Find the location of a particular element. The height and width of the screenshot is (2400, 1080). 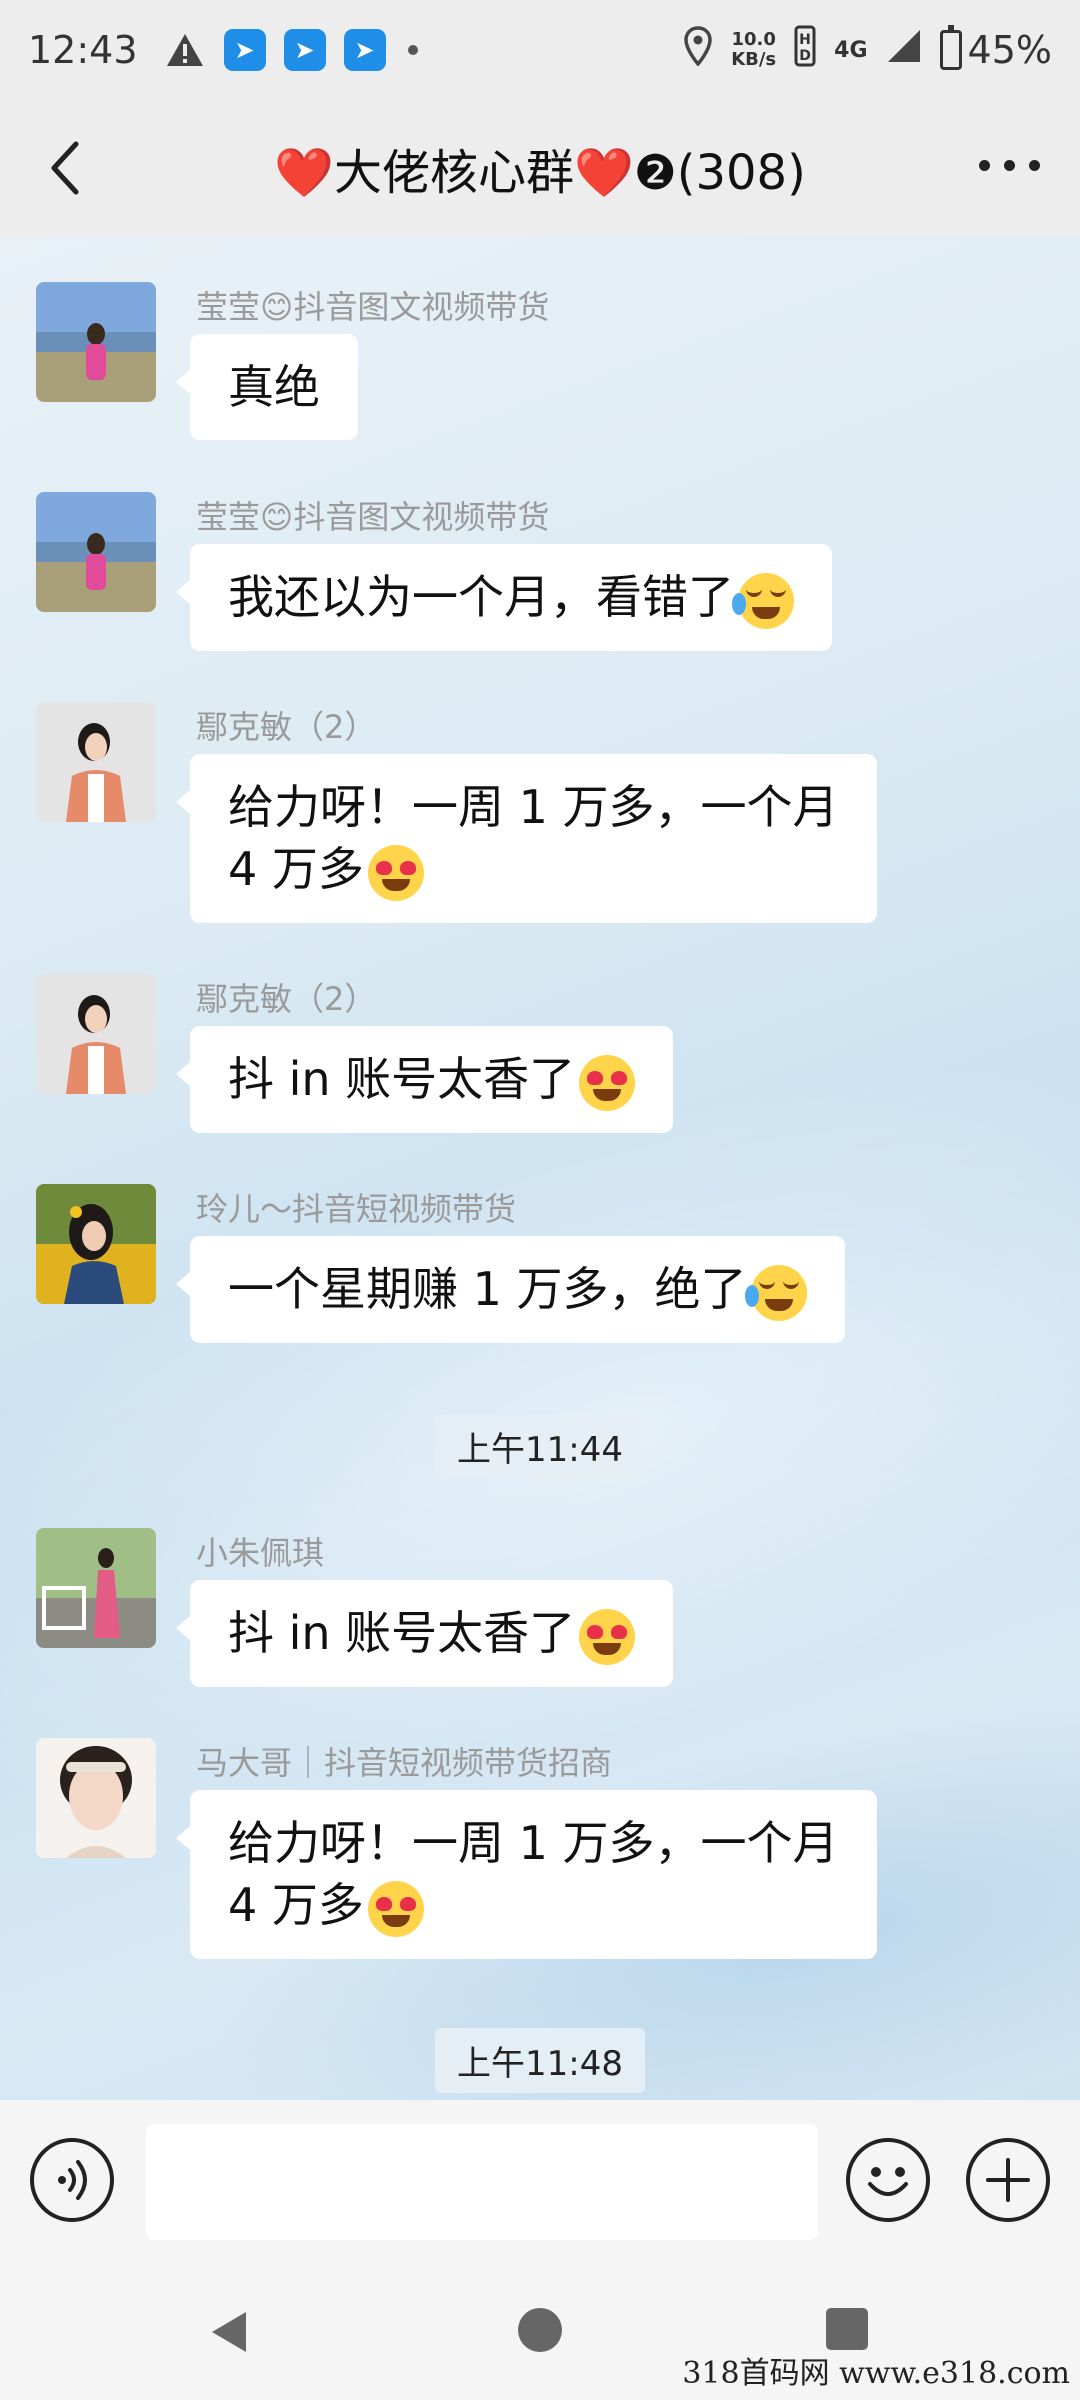

voice-input-button is located at coordinates (72, 2180).